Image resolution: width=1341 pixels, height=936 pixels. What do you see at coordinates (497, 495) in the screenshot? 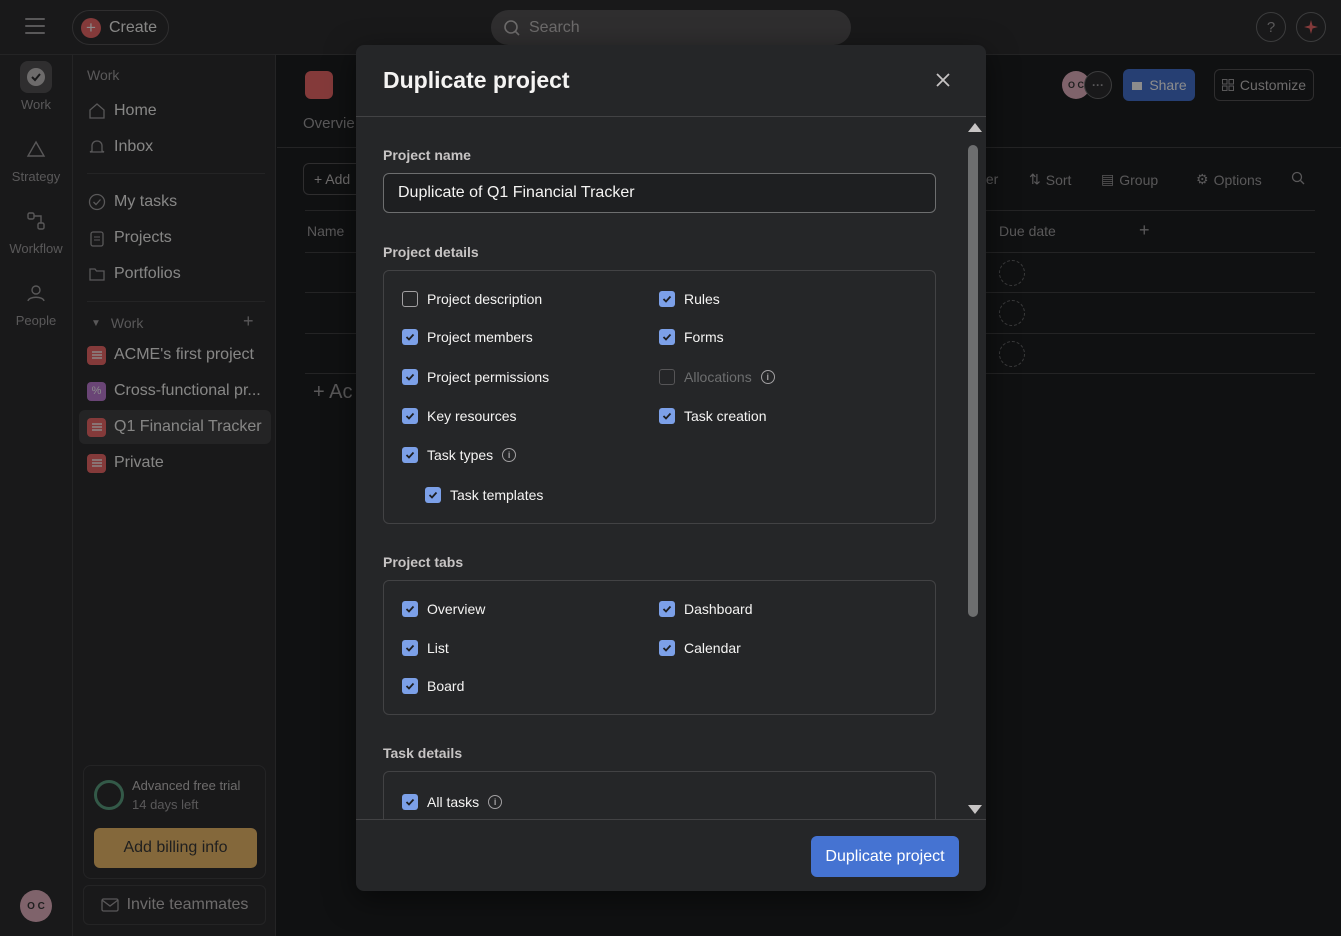
I see `checkbox-label: Task templates` at bounding box center [497, 495].